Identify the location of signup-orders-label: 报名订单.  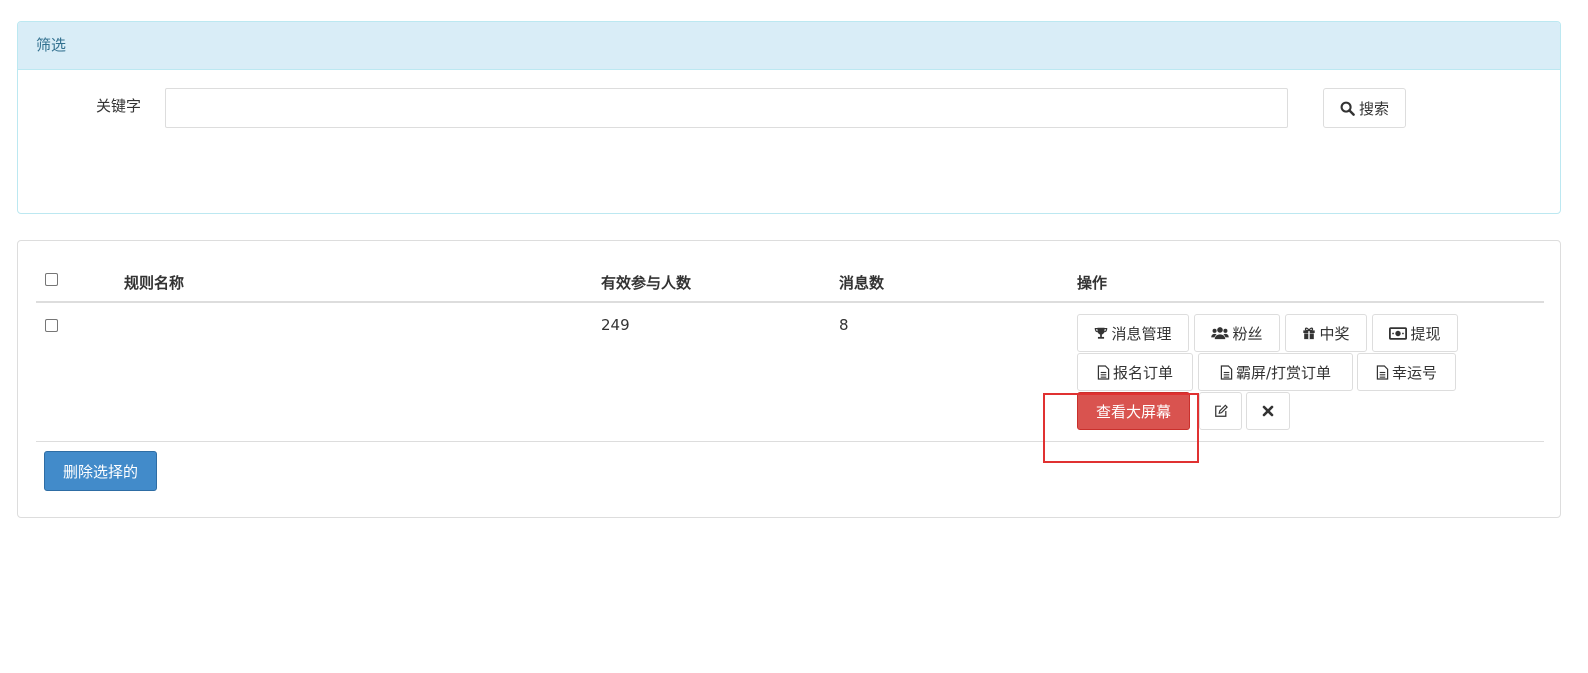
(1142, 372).